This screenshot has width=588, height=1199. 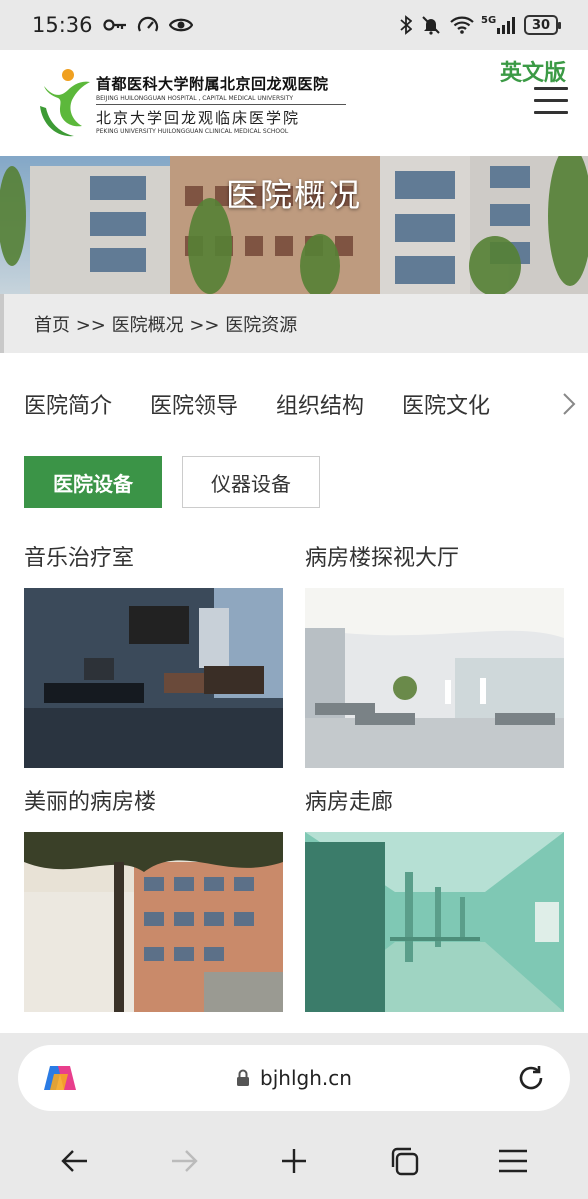 What do you see at coordinates (60, 1078) in the screenshot?
I see `copilot-icon` at bounding box center [60, 1078].